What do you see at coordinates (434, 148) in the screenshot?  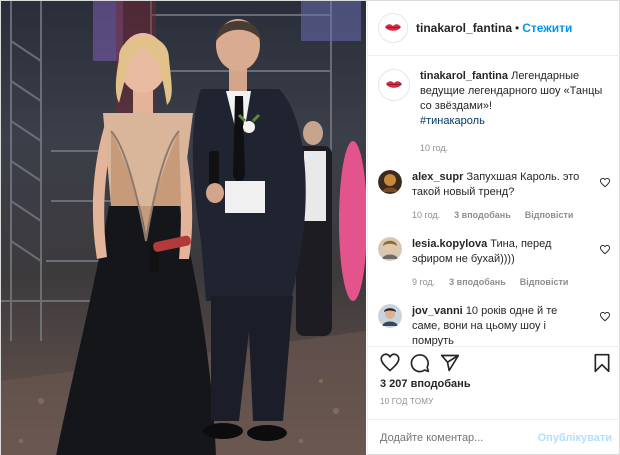 I see `caption-time: 10 год.` at bounding box center [434, 148].